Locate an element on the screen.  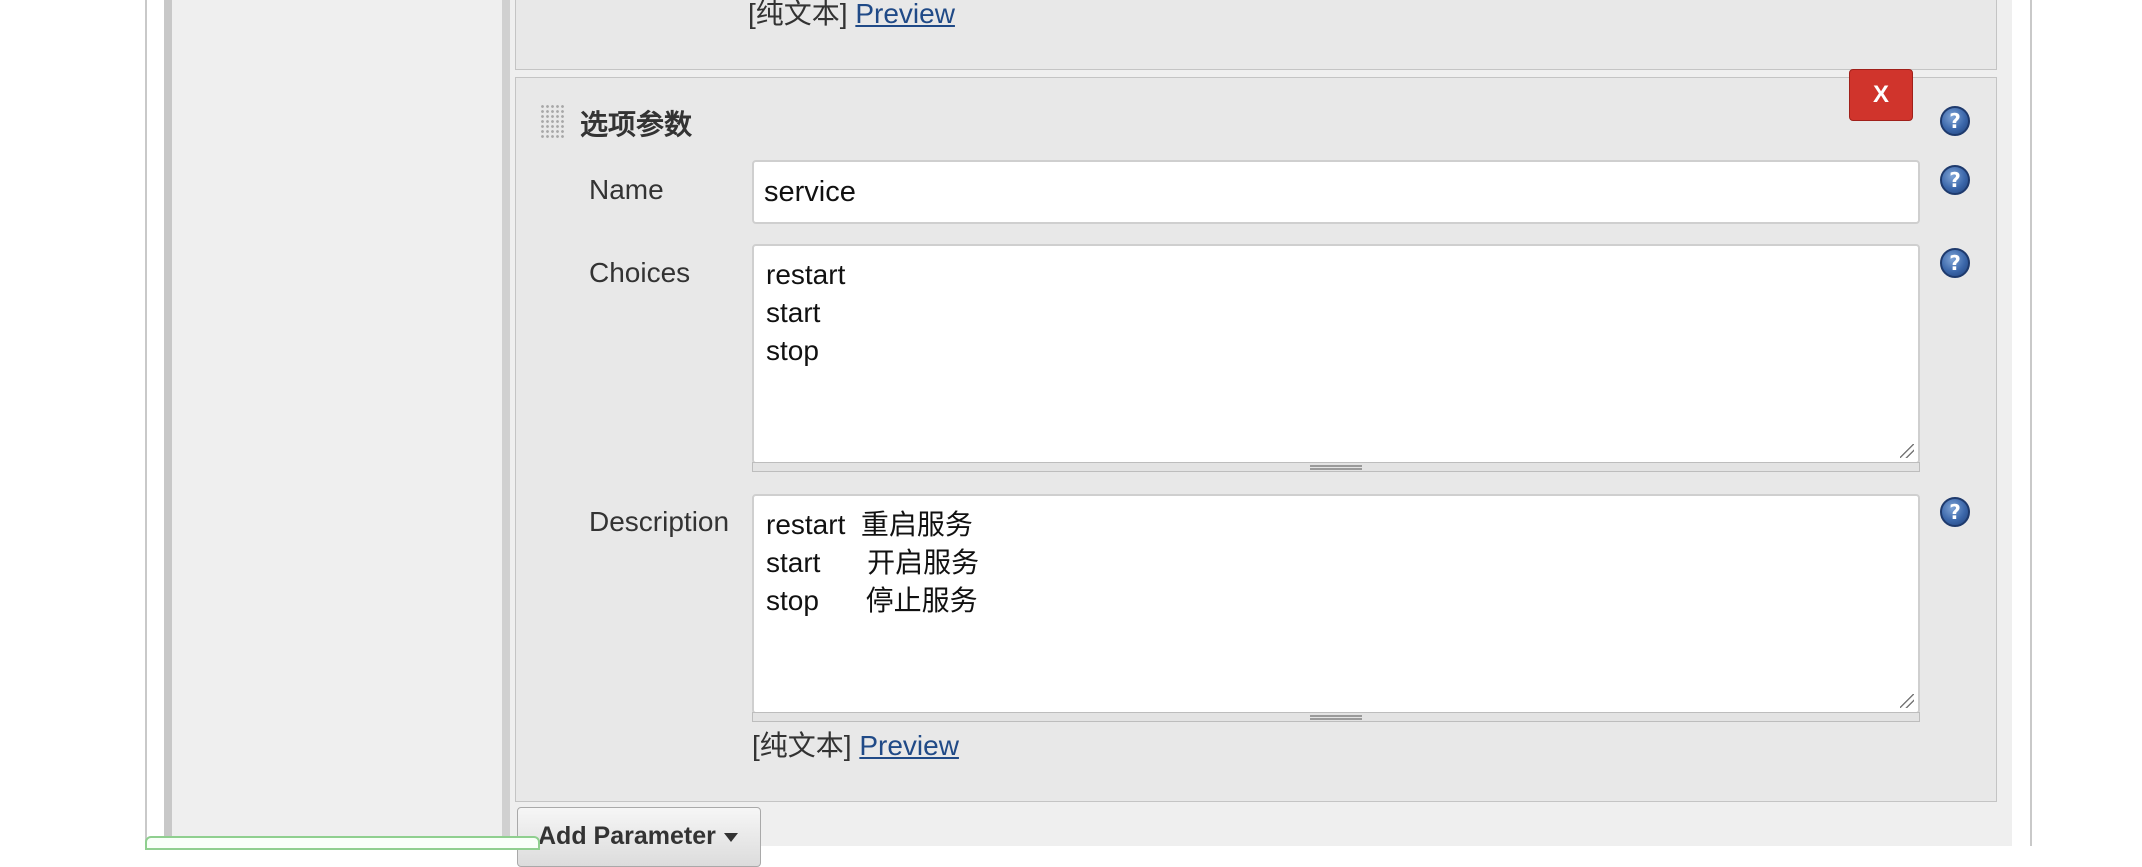
notification-panel-edge is located at coordinates (342, 843).